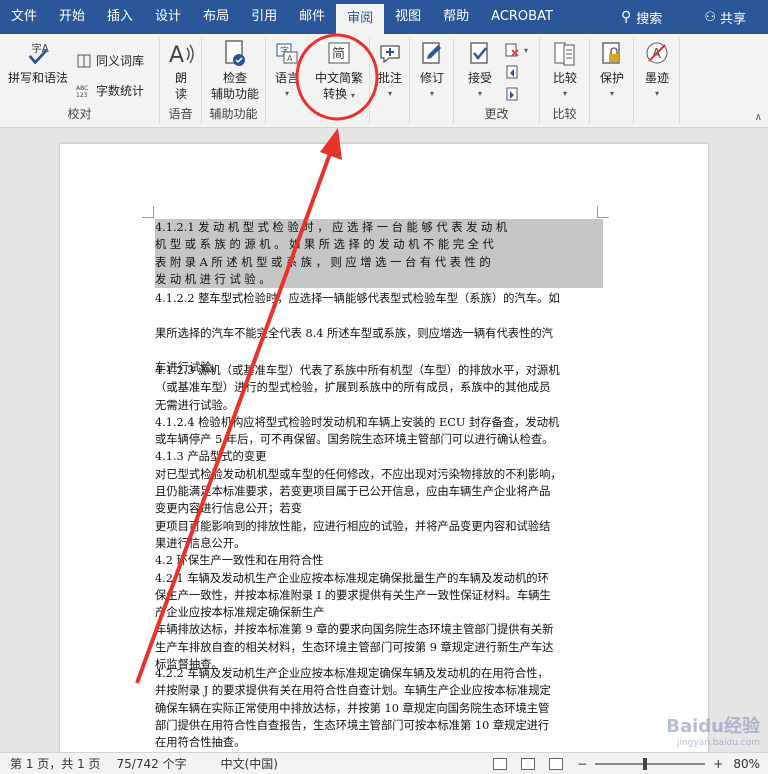 The width and height of the screenshot is (768, 774). Describe the element at coordinates (353, 526) in the screenshot. I see `text-line: 更项目可能影响到的排放性能，应进行相应的试验，并将产品变更内容和试验结` at that location.